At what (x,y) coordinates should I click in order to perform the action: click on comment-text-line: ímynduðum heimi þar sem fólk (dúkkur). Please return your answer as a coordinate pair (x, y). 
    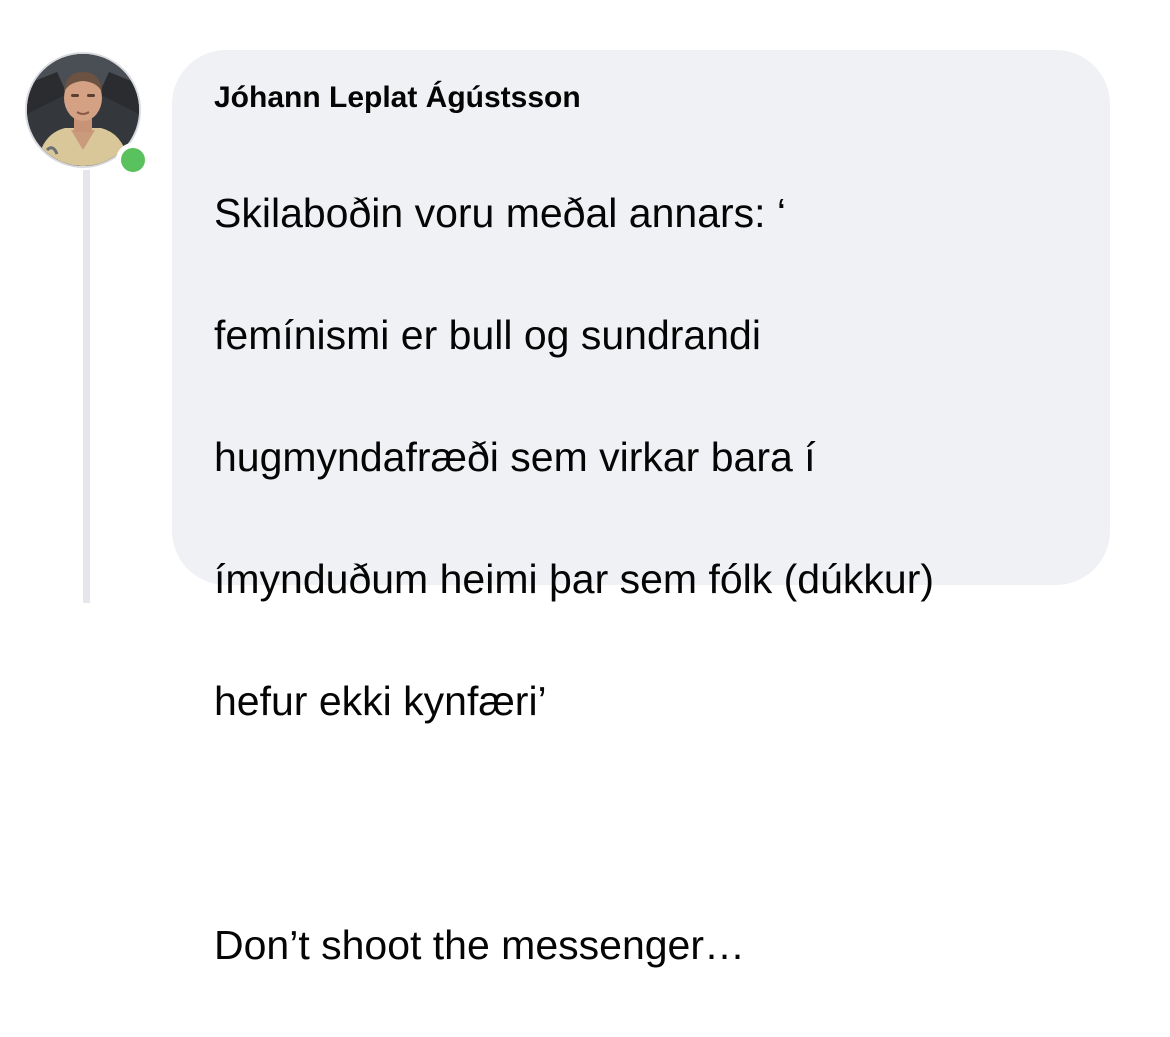
    Looking at the image, I should click on (574, 579).